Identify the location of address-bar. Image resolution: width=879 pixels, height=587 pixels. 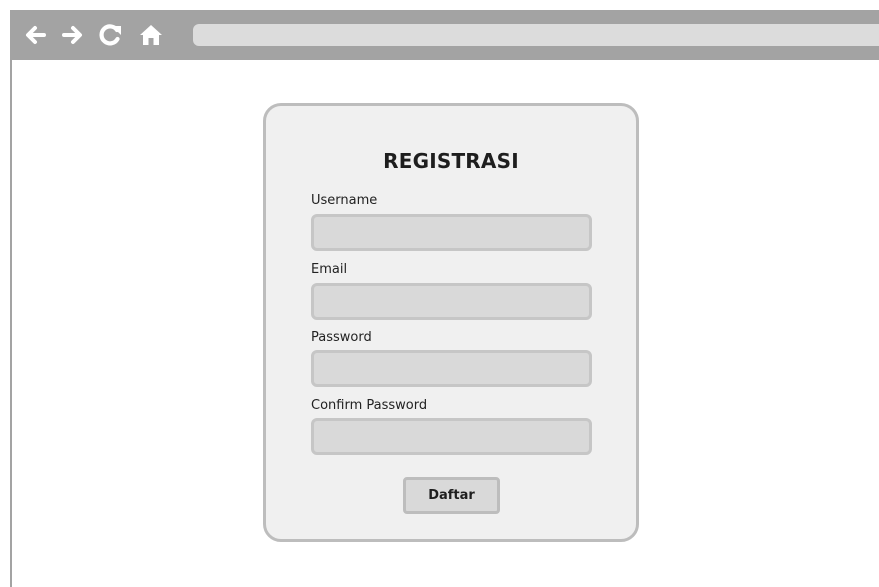
(536, 35).